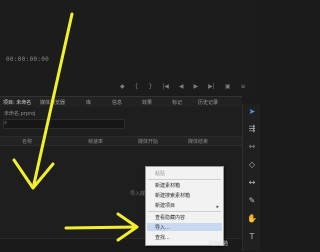 Image resolution: width=320 pixels, height=252 pixels. What do you see at coordinates (64, 124) in the screenshot?
I see `search-input` at bounding box center [64, 124].